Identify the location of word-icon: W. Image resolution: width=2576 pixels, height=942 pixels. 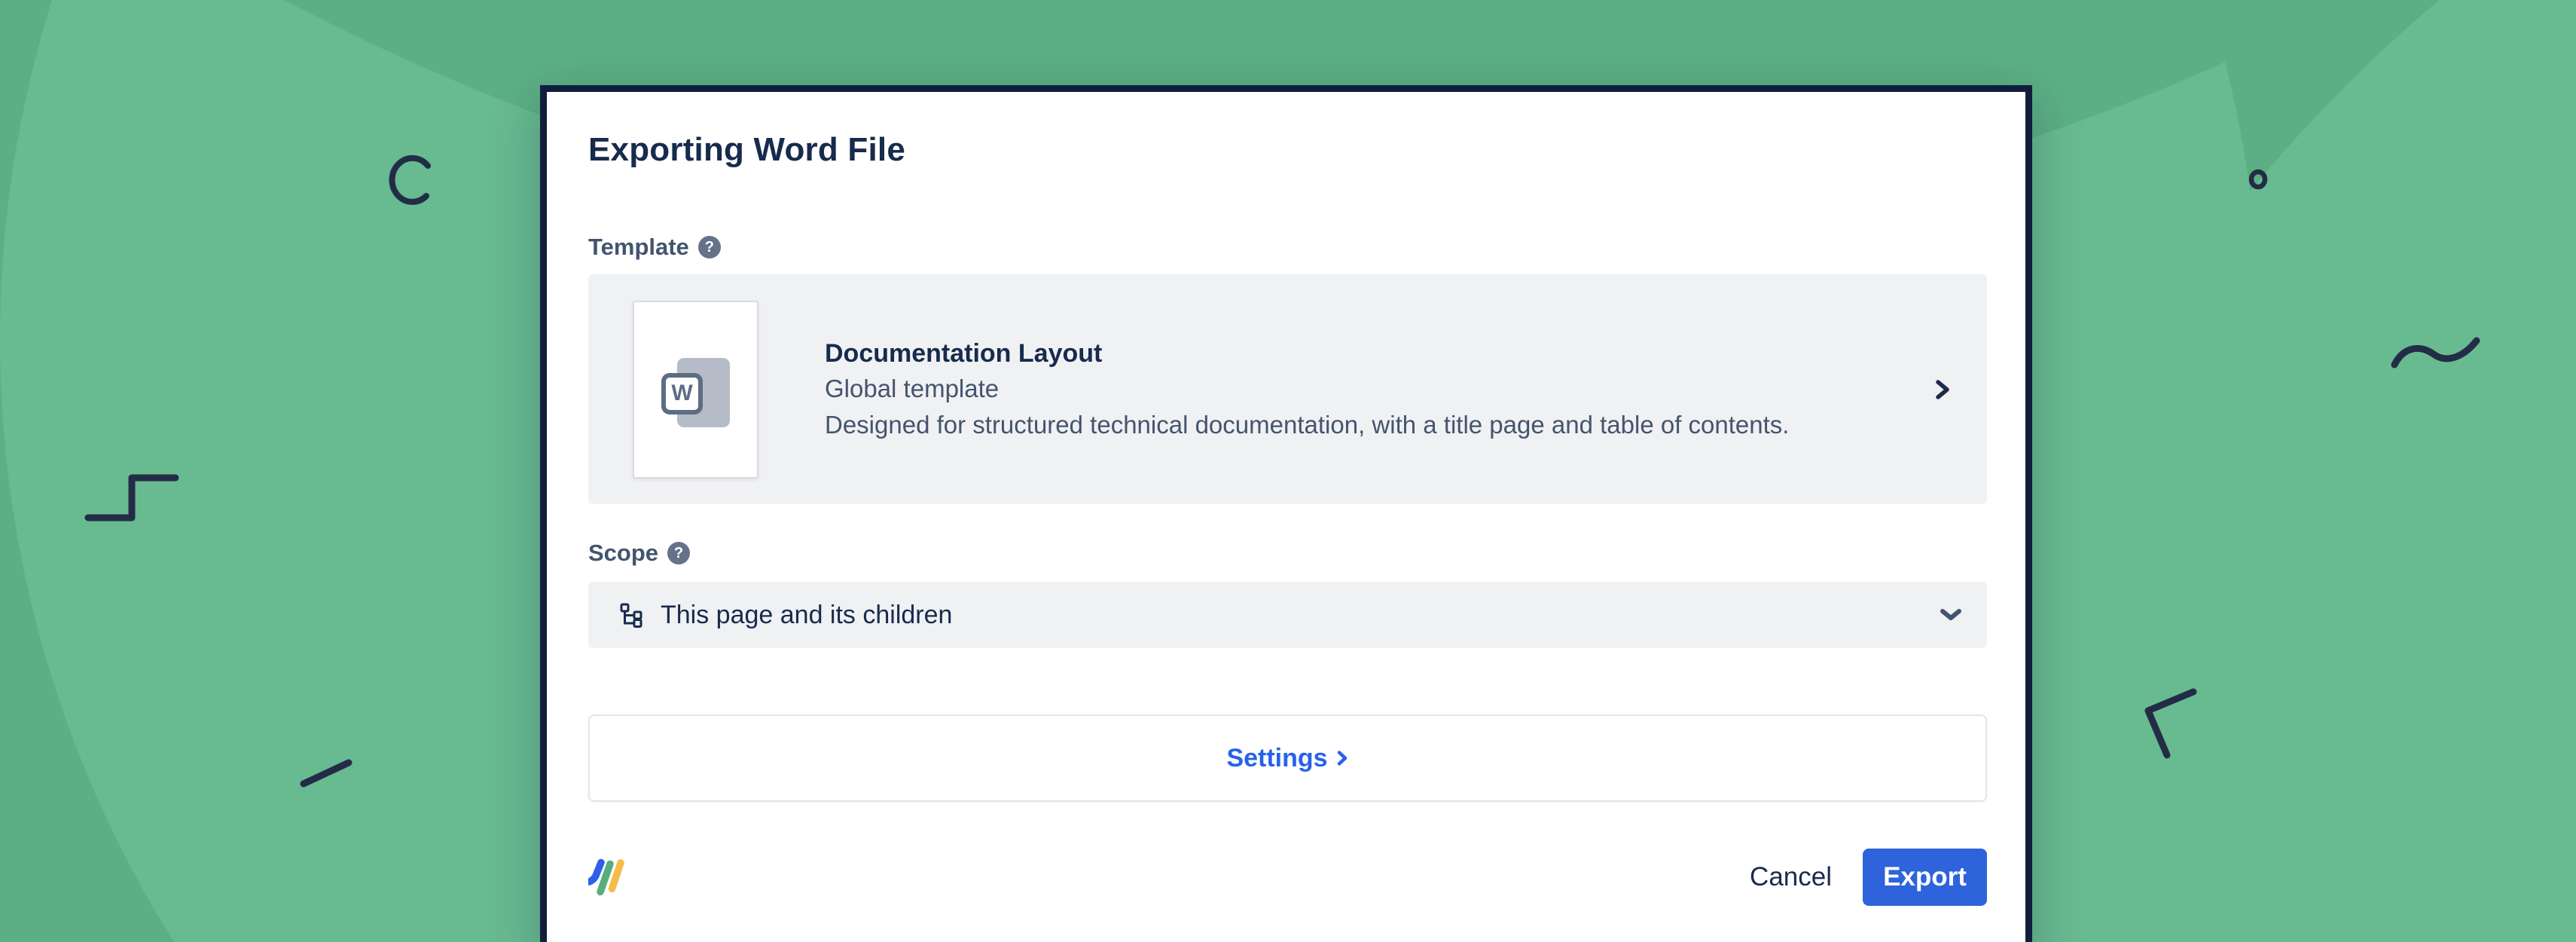
(682, 393).